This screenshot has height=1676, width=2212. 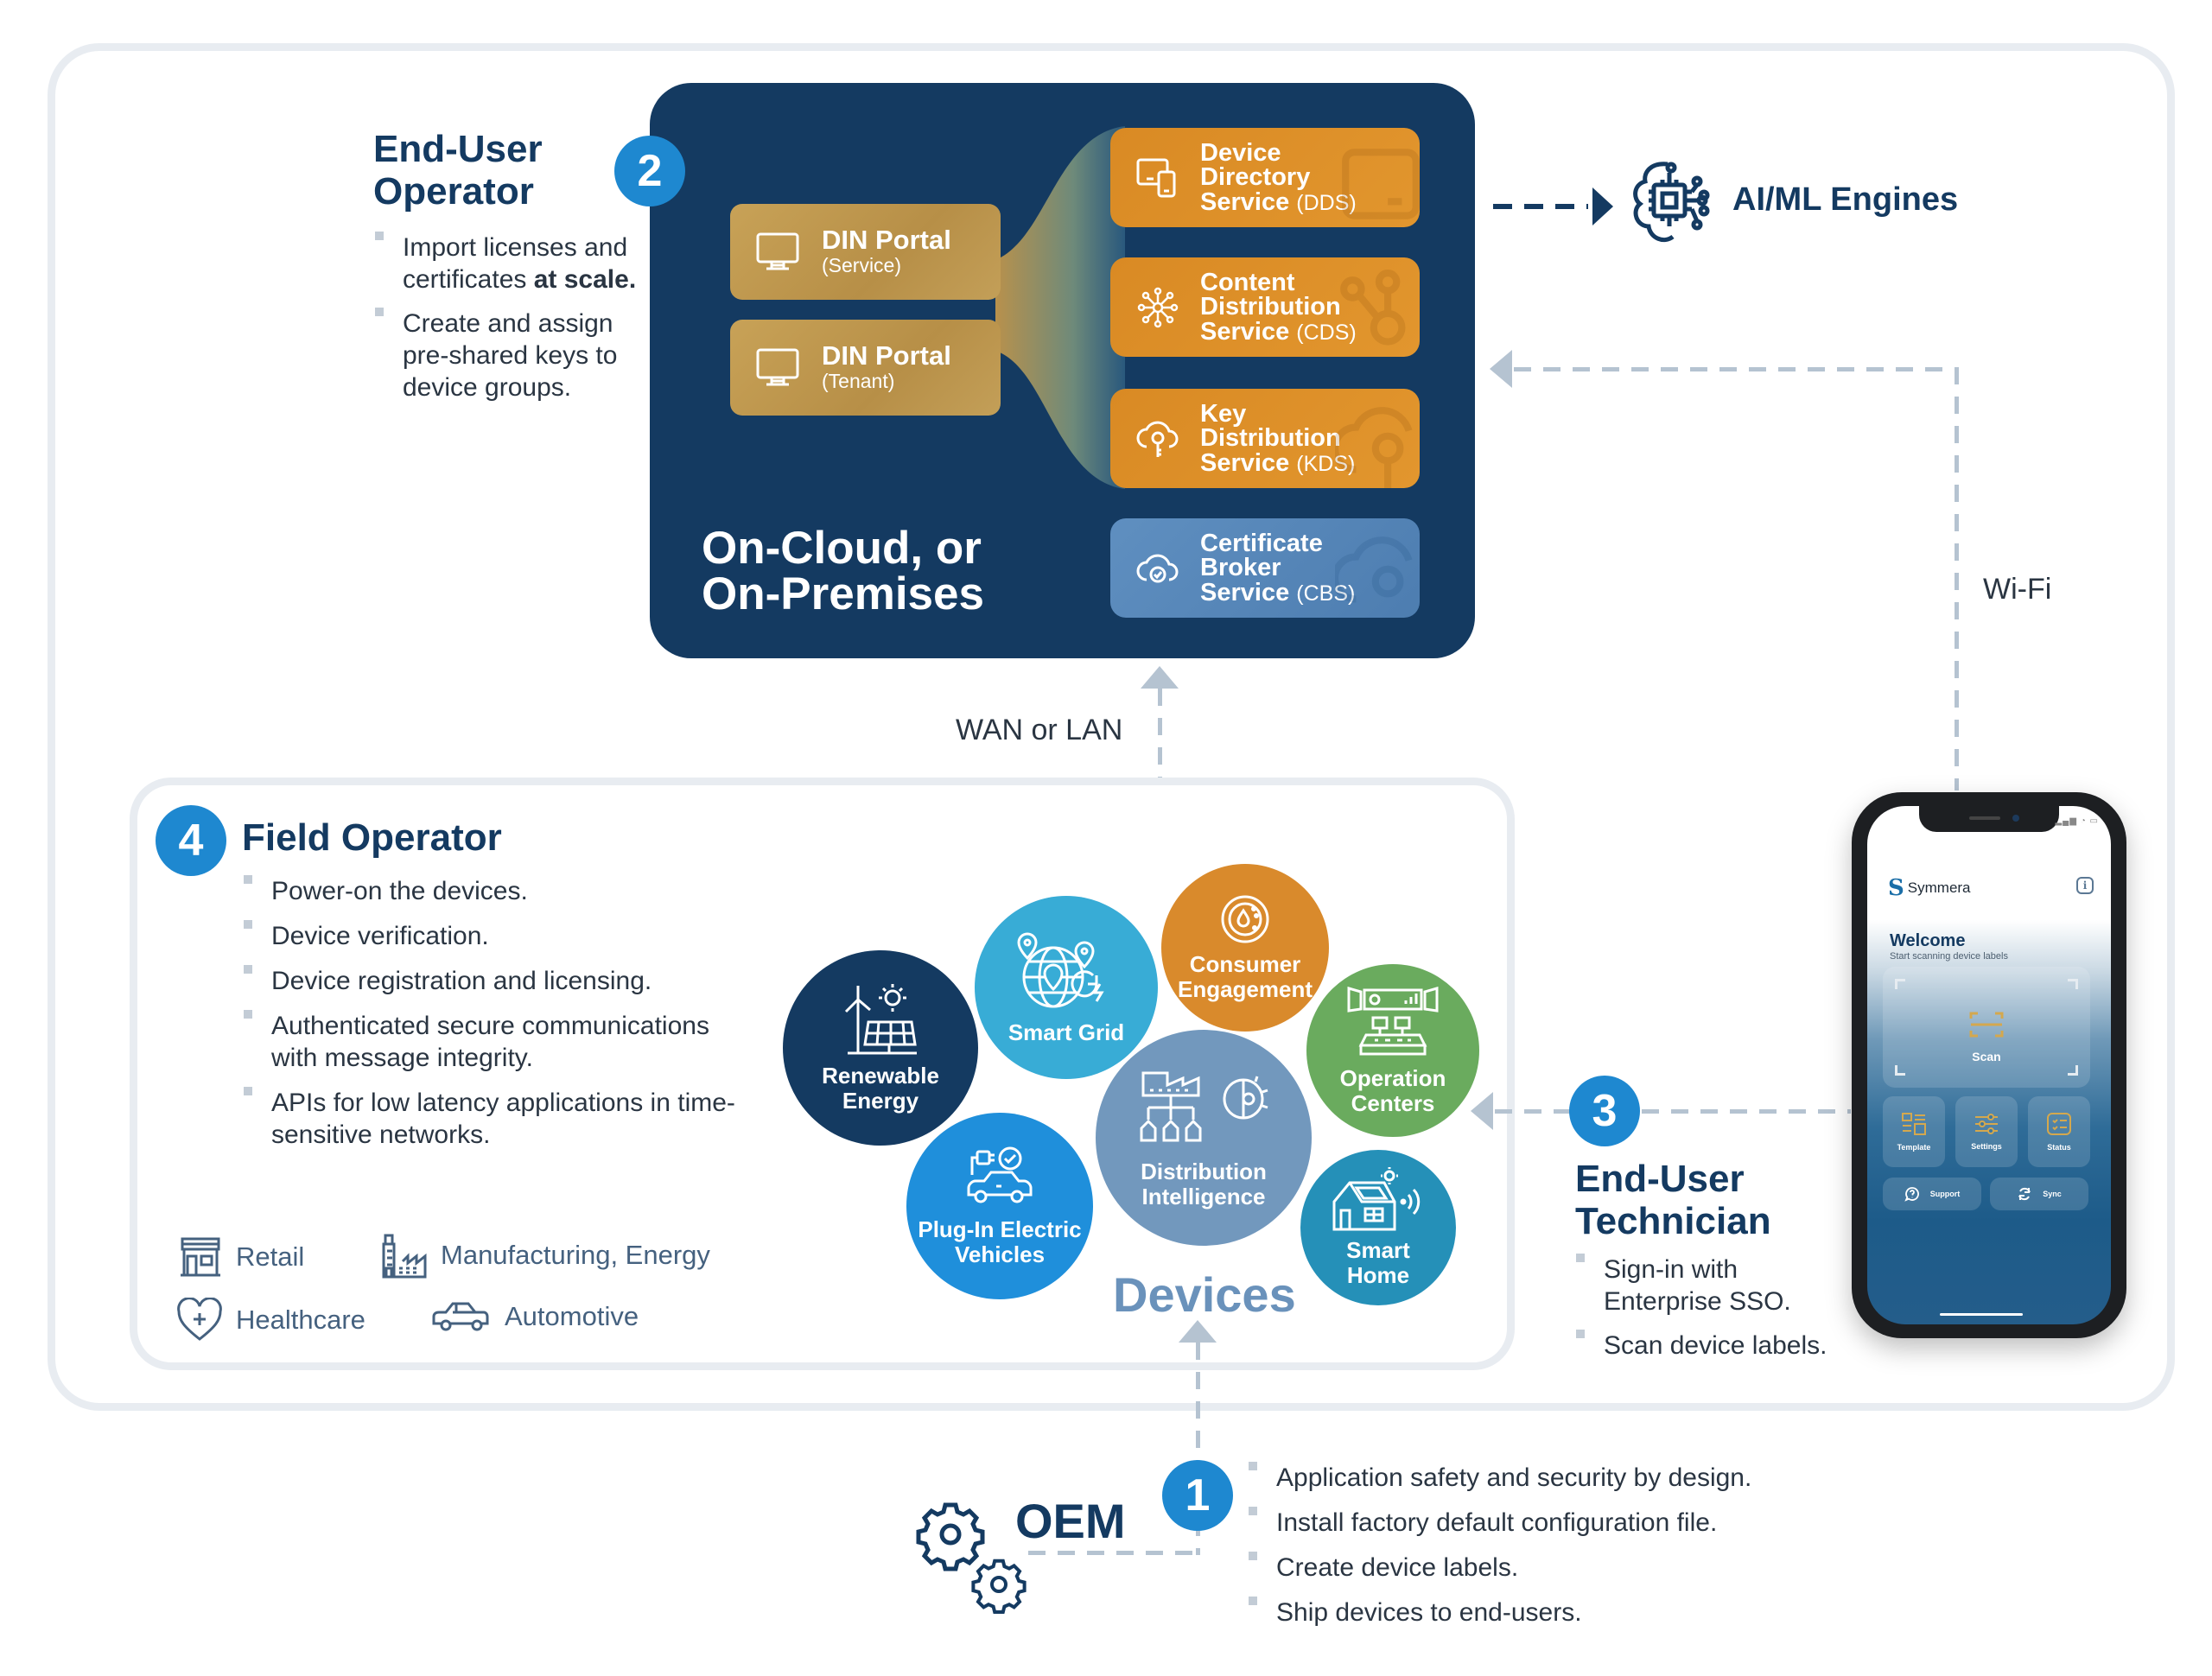 What do you see at coordinates (404, 1256) in the screenshot?
I see `factory-icon` at bounding box center [404, 1256].